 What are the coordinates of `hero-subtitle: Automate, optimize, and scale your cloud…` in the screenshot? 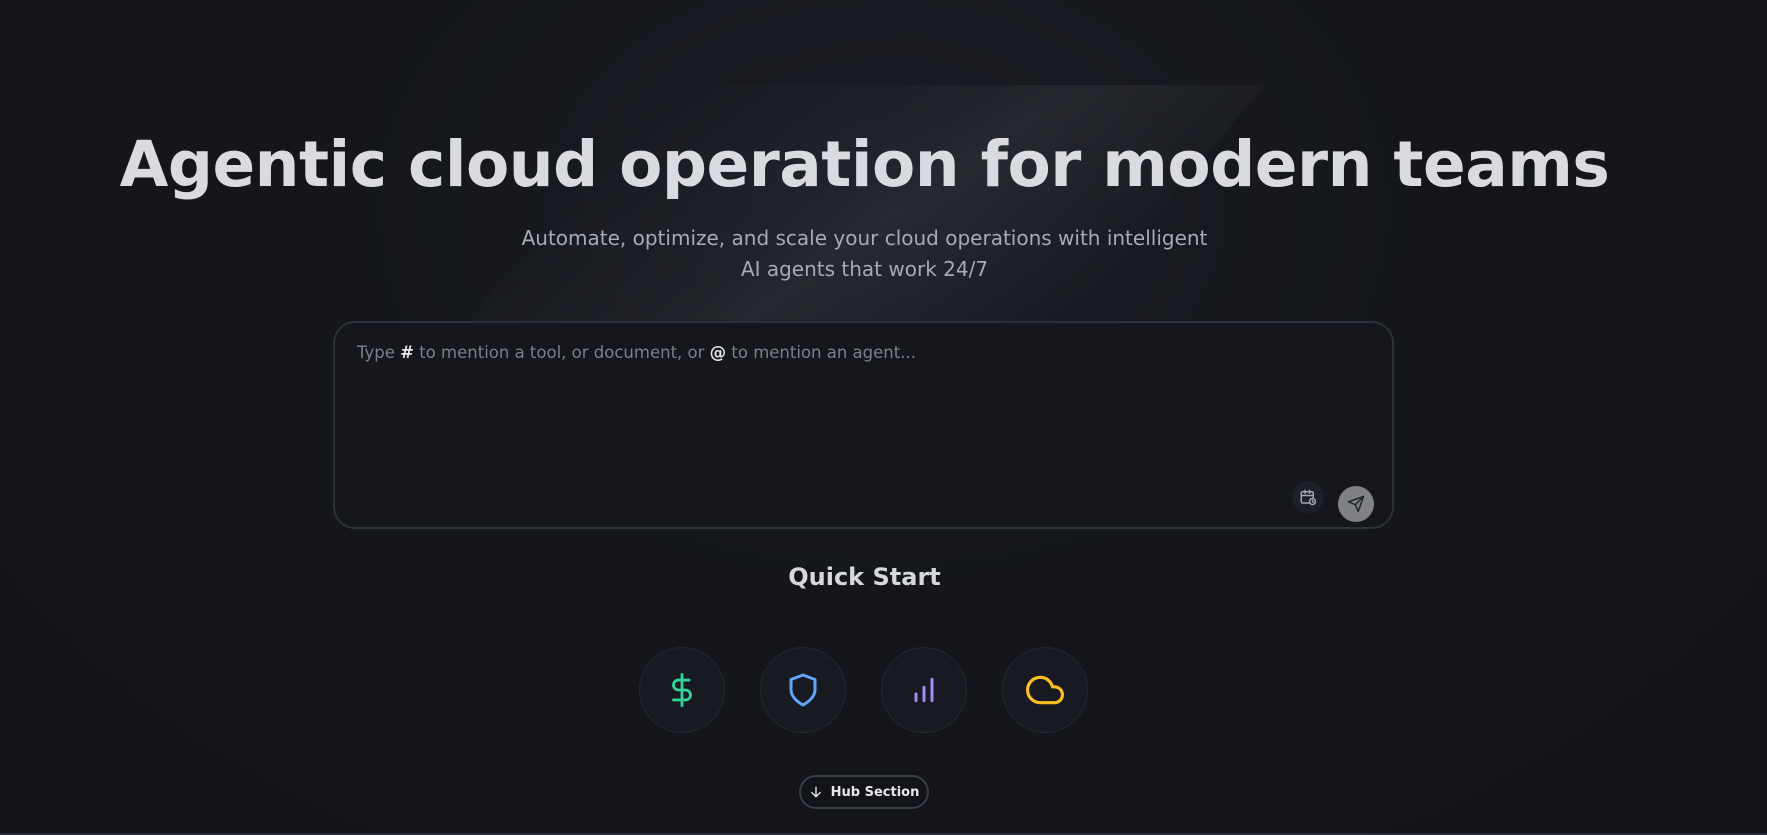 It's located at (864, 254).